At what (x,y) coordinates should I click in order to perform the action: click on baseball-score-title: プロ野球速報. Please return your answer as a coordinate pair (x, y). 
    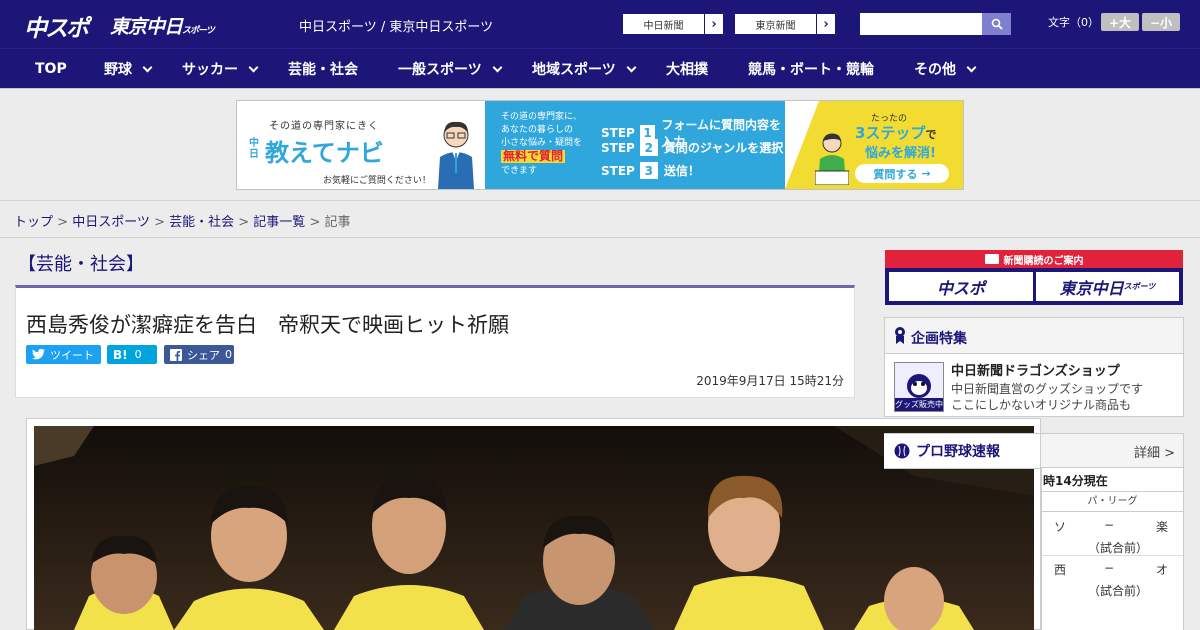
    Looking at the image, I should click on (962, 451).